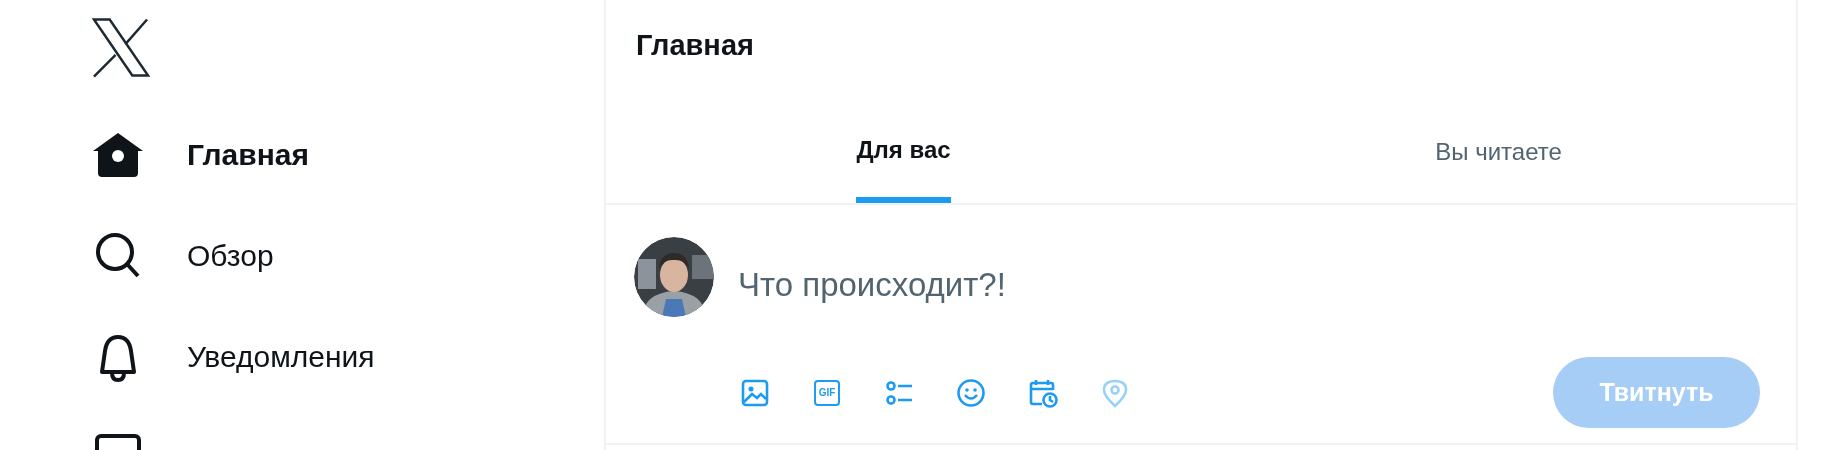 This screenshot has width=1830, height=450. I want to click on calendar-clock-icon, so click(1043, 392).